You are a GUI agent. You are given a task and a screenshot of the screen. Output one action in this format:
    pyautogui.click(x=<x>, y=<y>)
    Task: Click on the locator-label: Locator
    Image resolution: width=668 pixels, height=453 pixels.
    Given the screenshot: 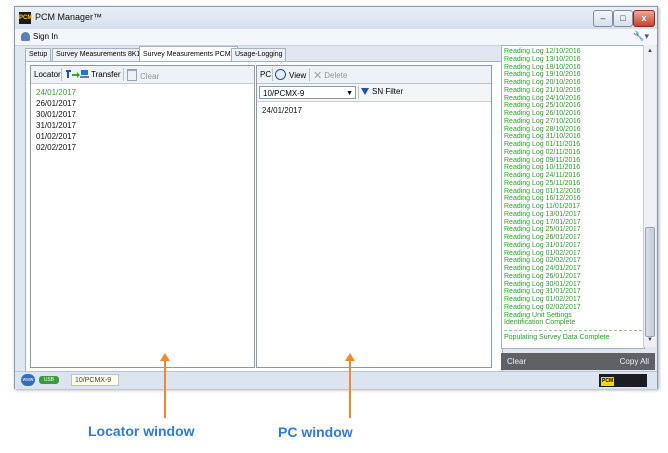 What is the action you would take?
    pyautogui.click(x=47, y=74)
    